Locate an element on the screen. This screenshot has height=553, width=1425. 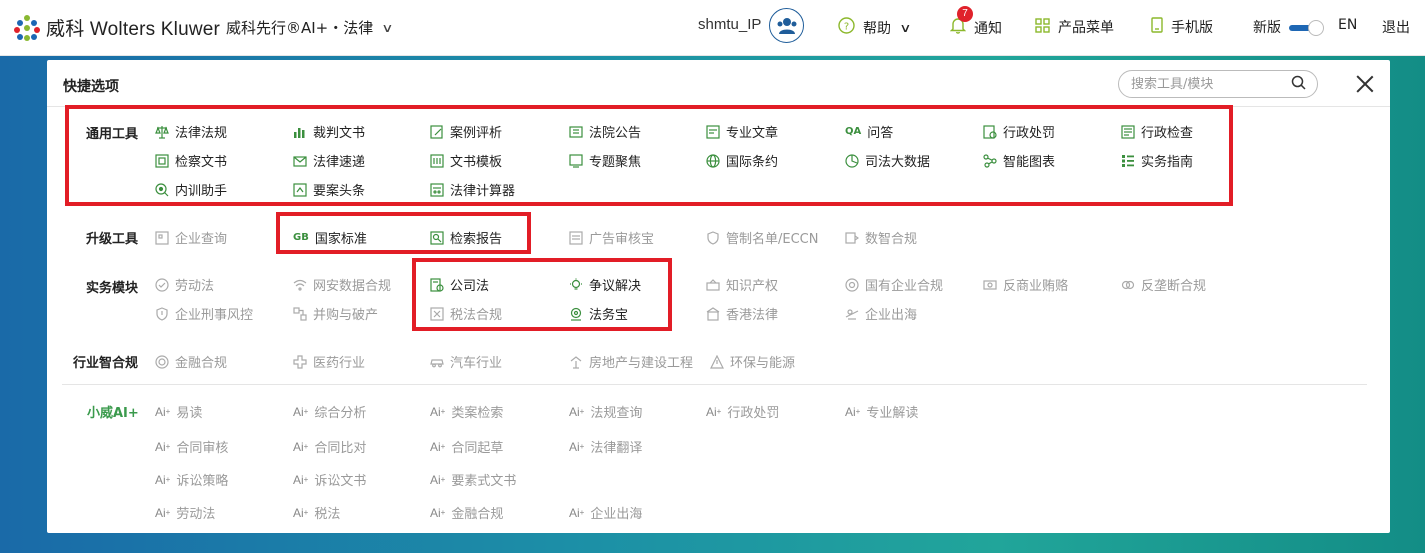
ai-item: Ai + 综合分析 is located at coordinates (329, 412).